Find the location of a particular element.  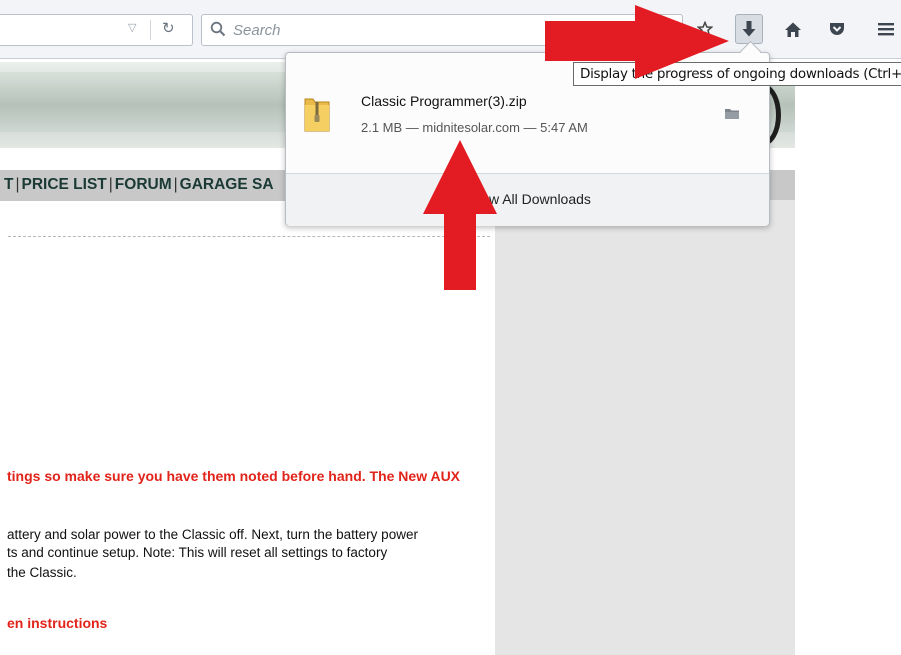

pocket-icon is located at coordinates (837, 29).